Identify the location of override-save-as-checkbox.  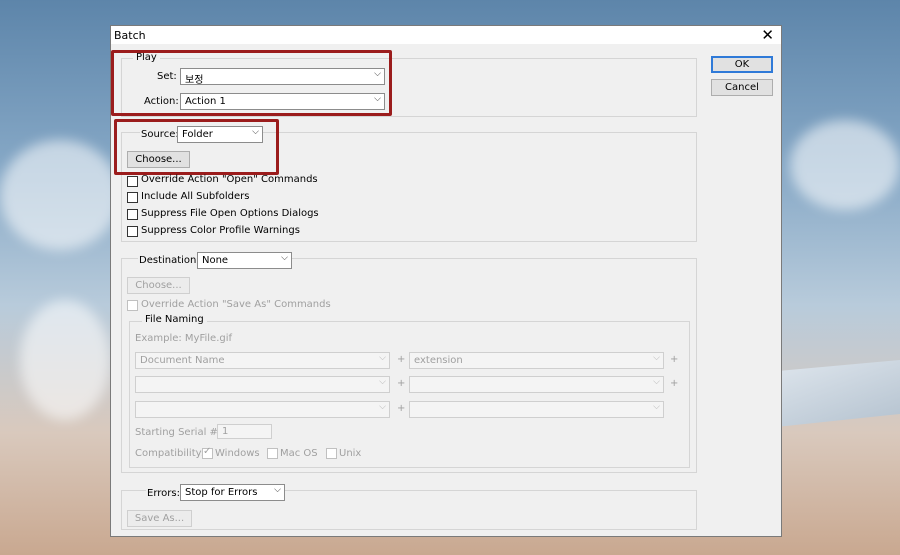
(132, 305).